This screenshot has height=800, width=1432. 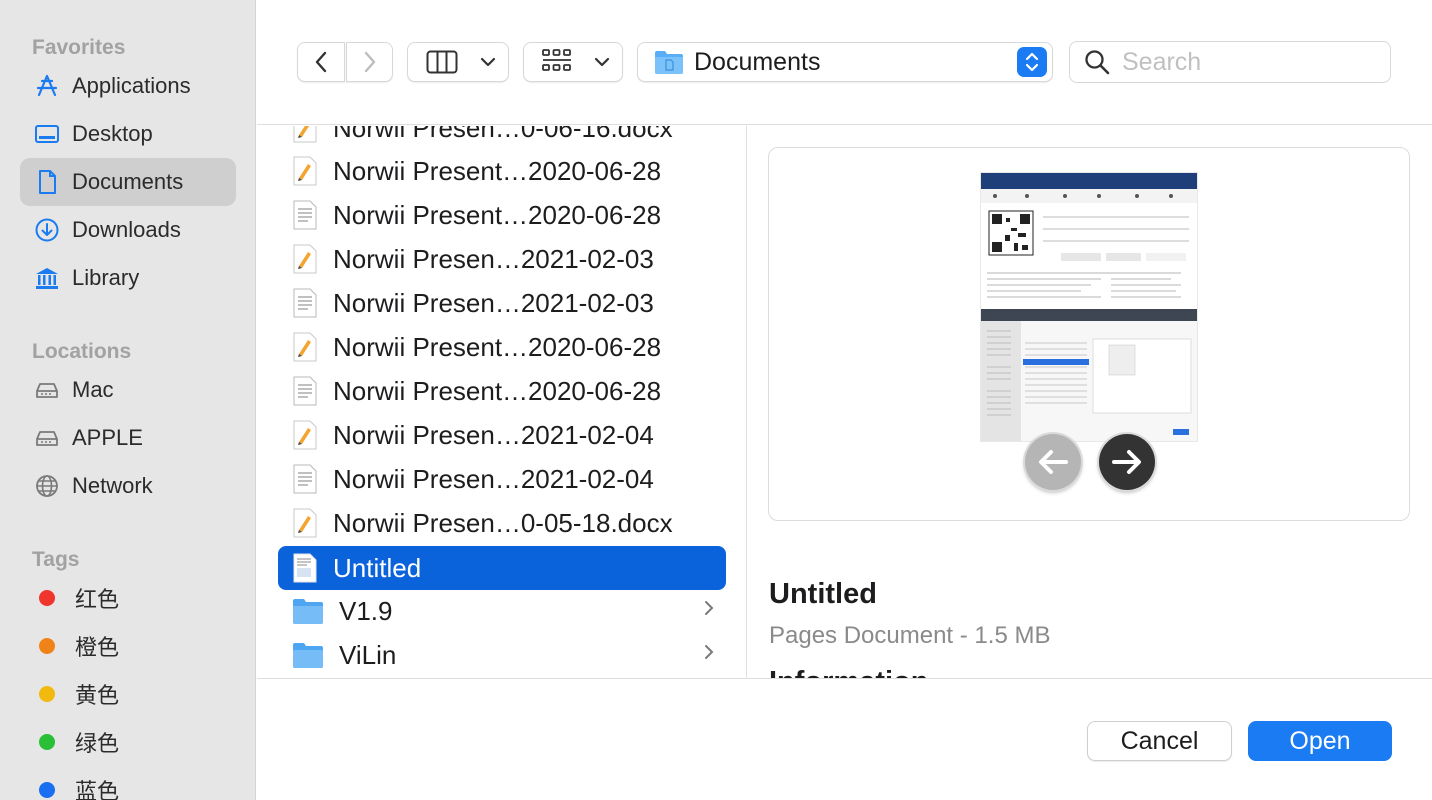 What do you see at coordinates (112, 133) in the screenshot?
I see `sidebar-item-label: Desktop` at bounding box center [112, 133].